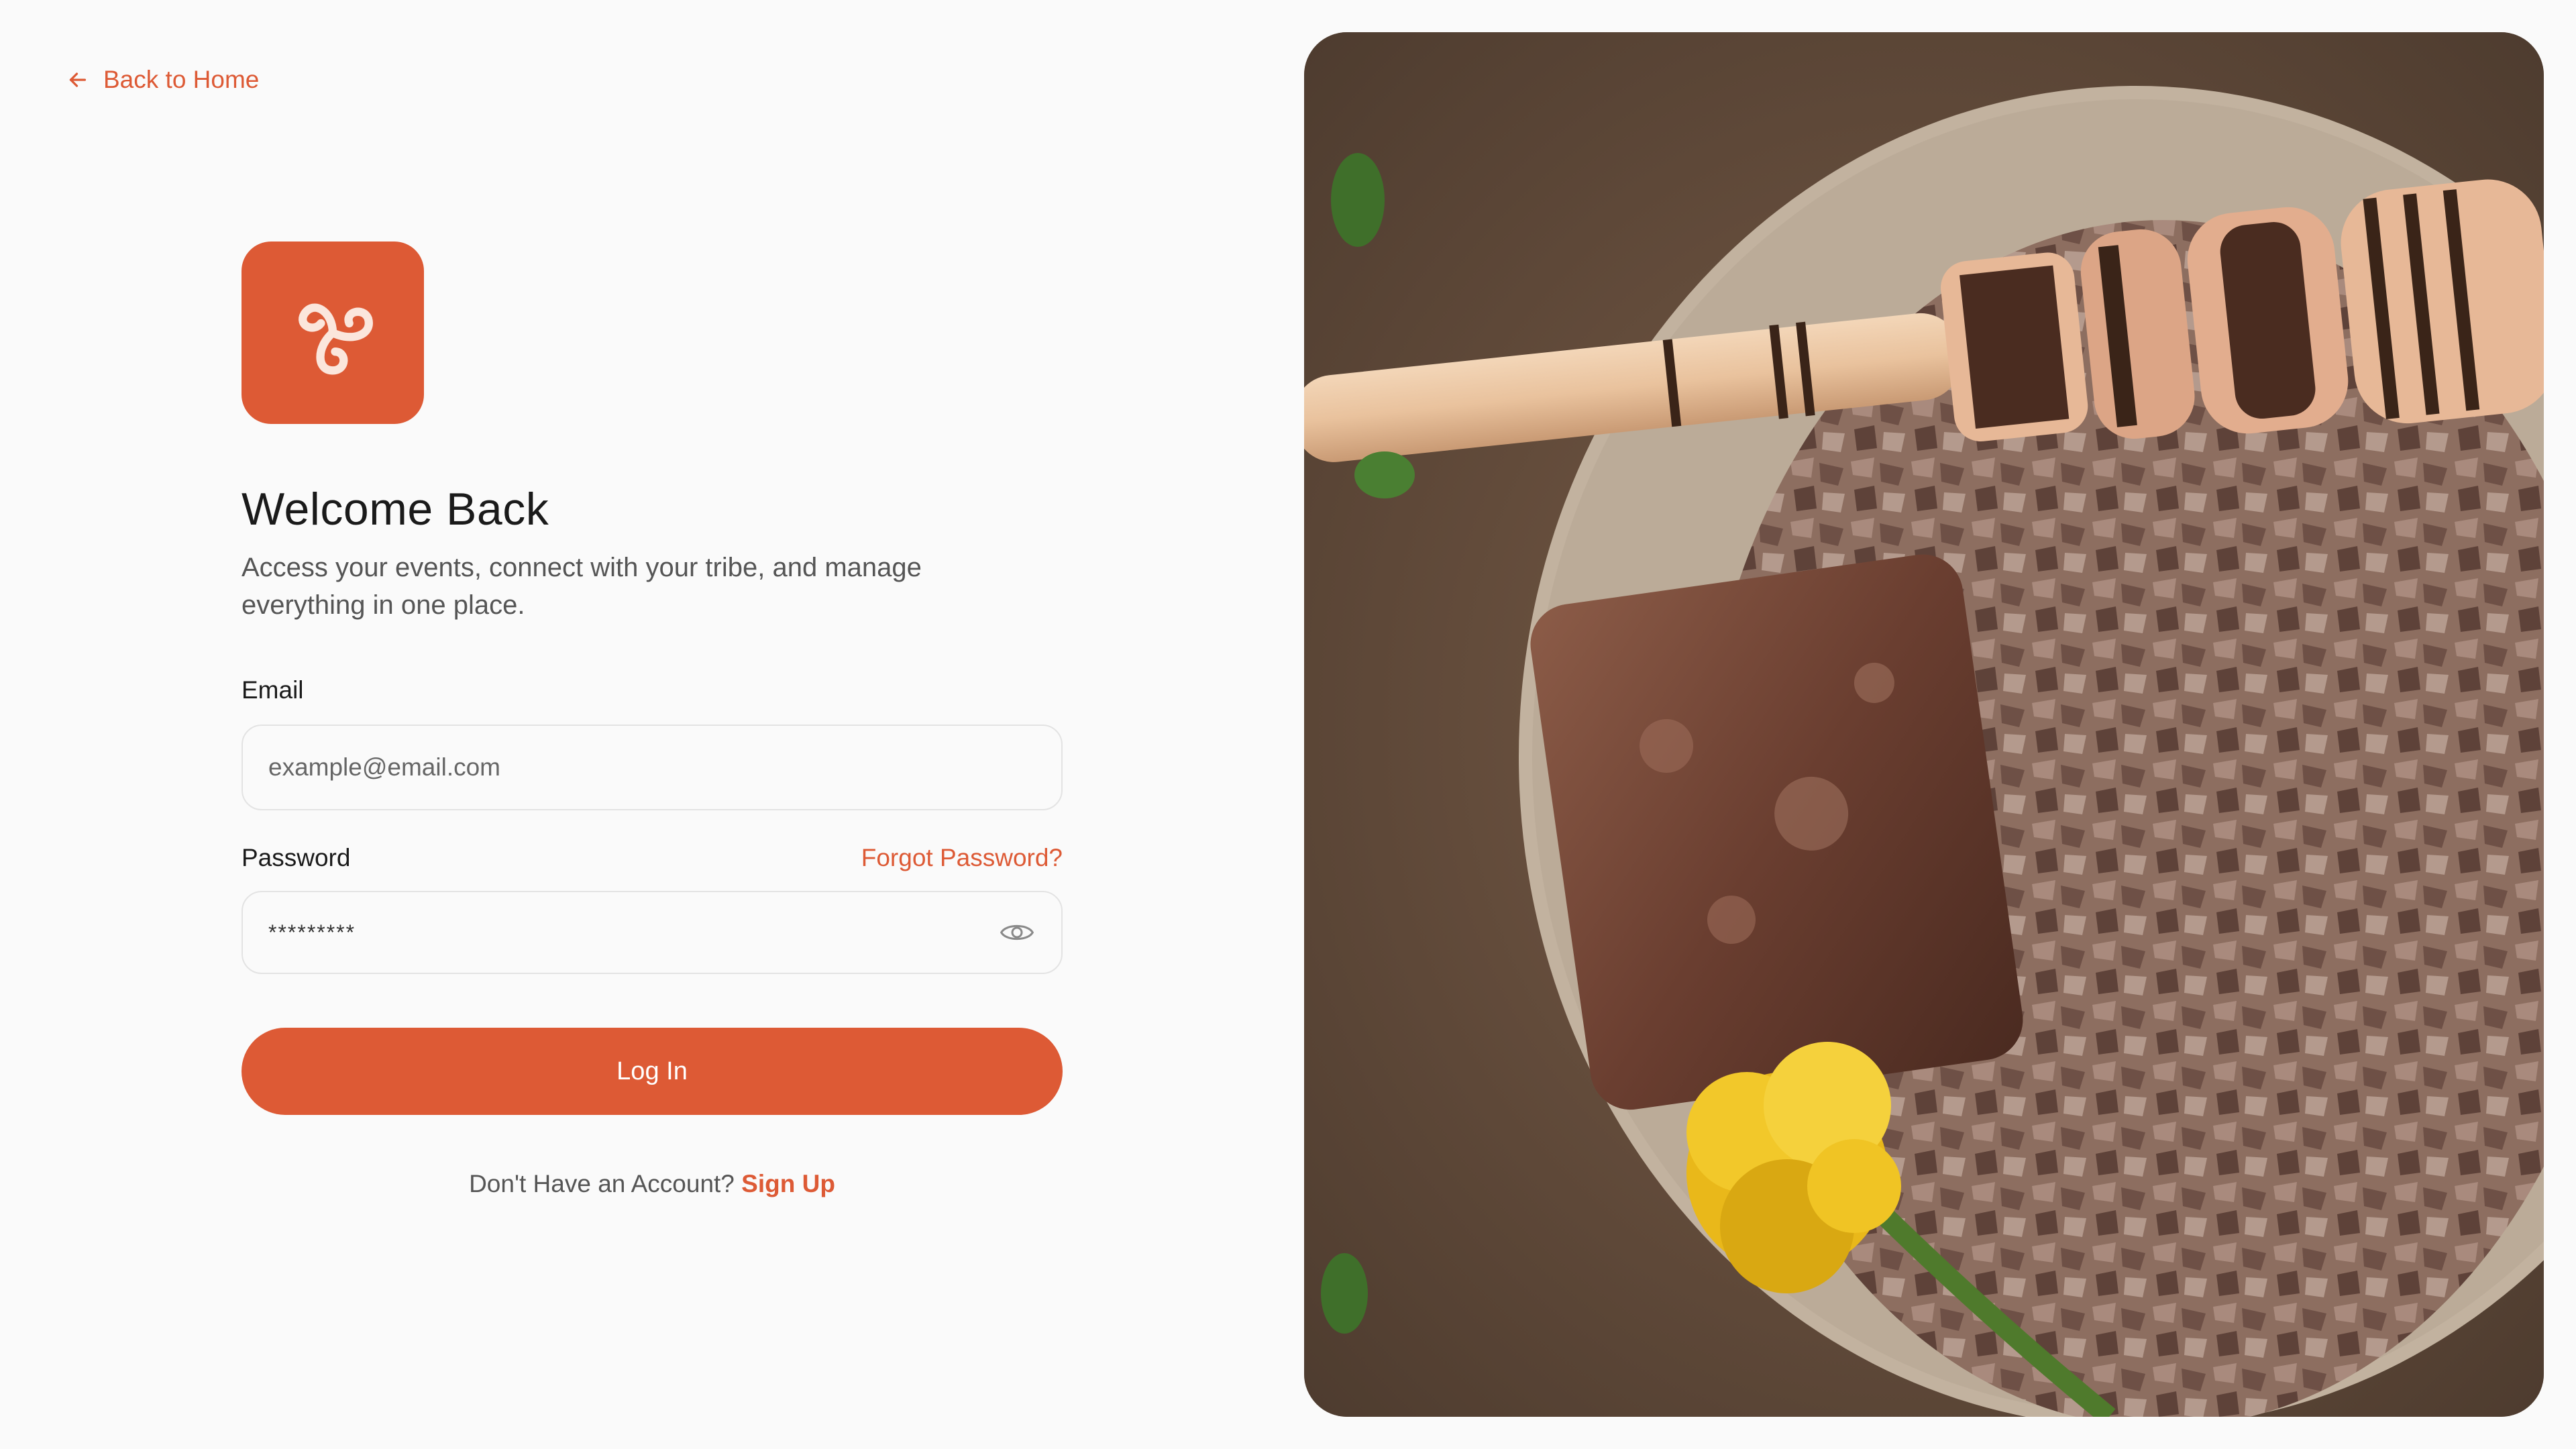 Image resolution: width=2576 pixels, height=1449 pixels. I want to click on arrow-left-icon, so click(78, 79).